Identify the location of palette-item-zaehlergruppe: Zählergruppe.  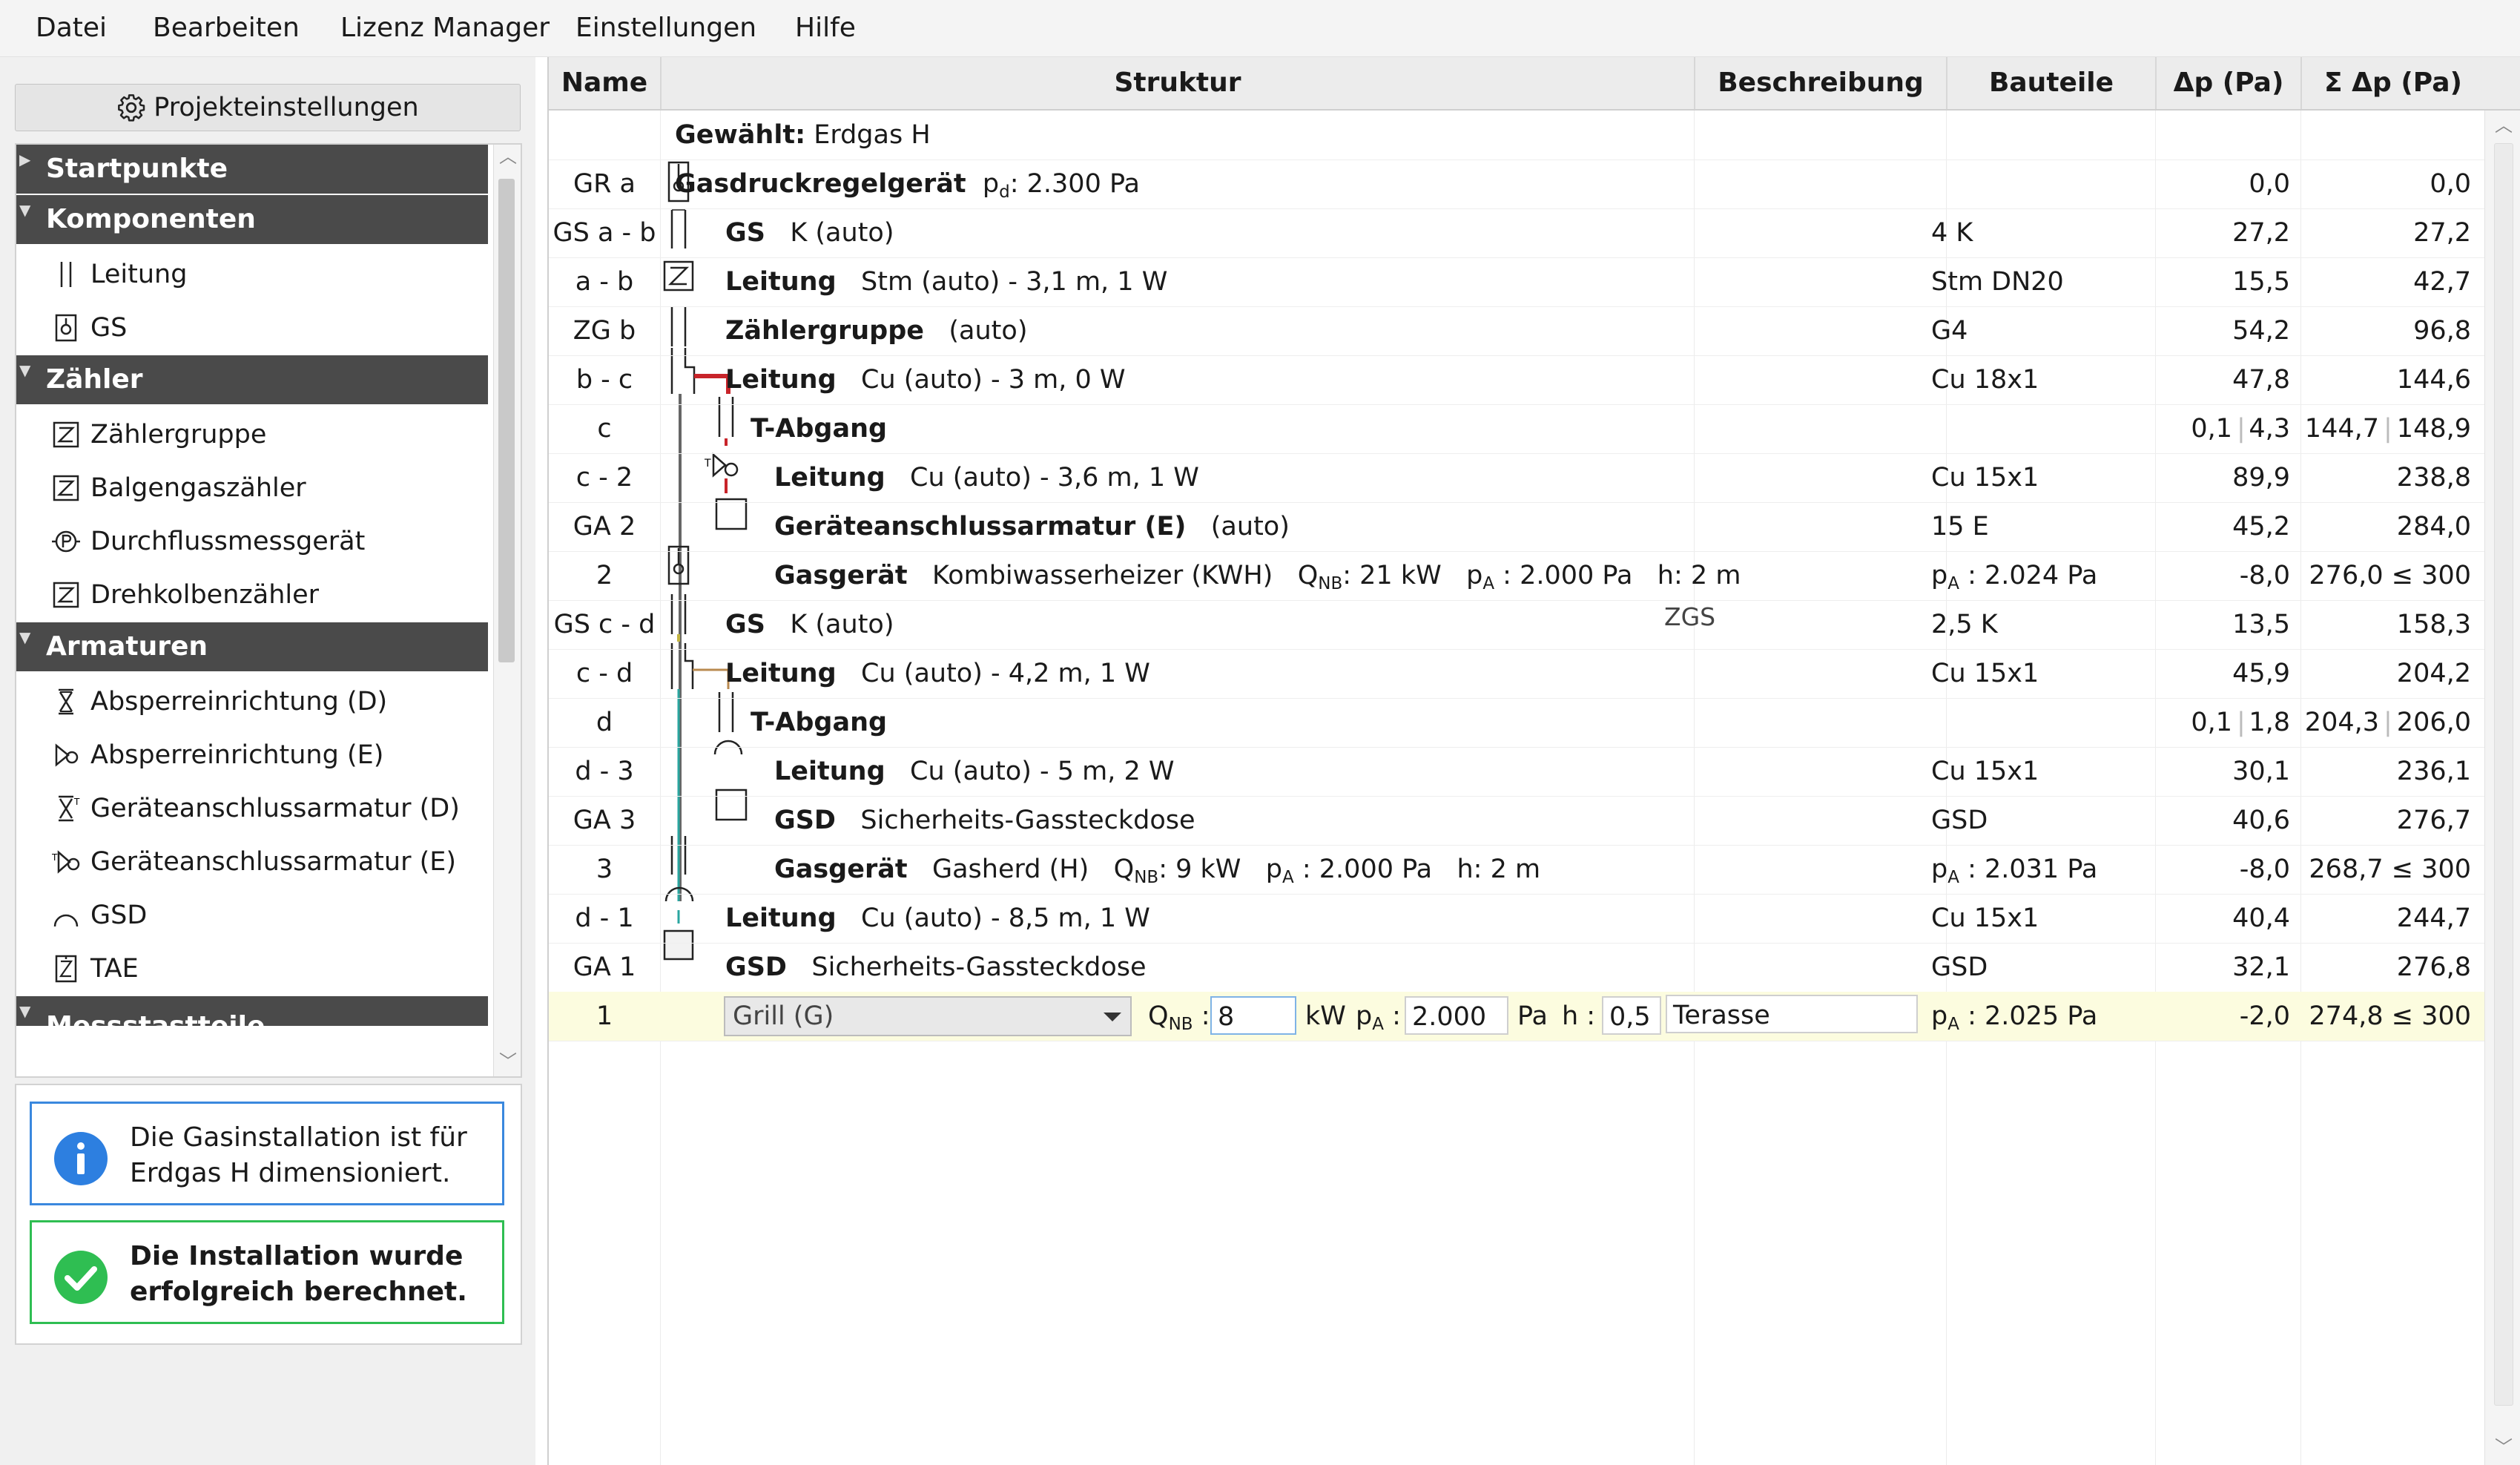
(252, 435).